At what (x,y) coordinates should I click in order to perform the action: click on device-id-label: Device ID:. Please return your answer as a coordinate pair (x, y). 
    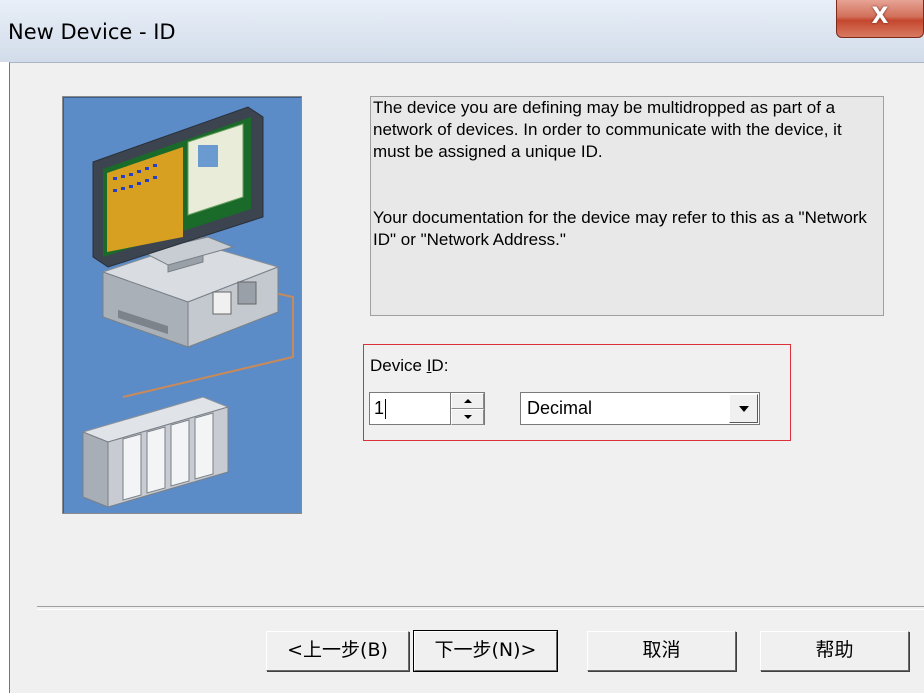
    Looking at the image, I should click on (409, 366).